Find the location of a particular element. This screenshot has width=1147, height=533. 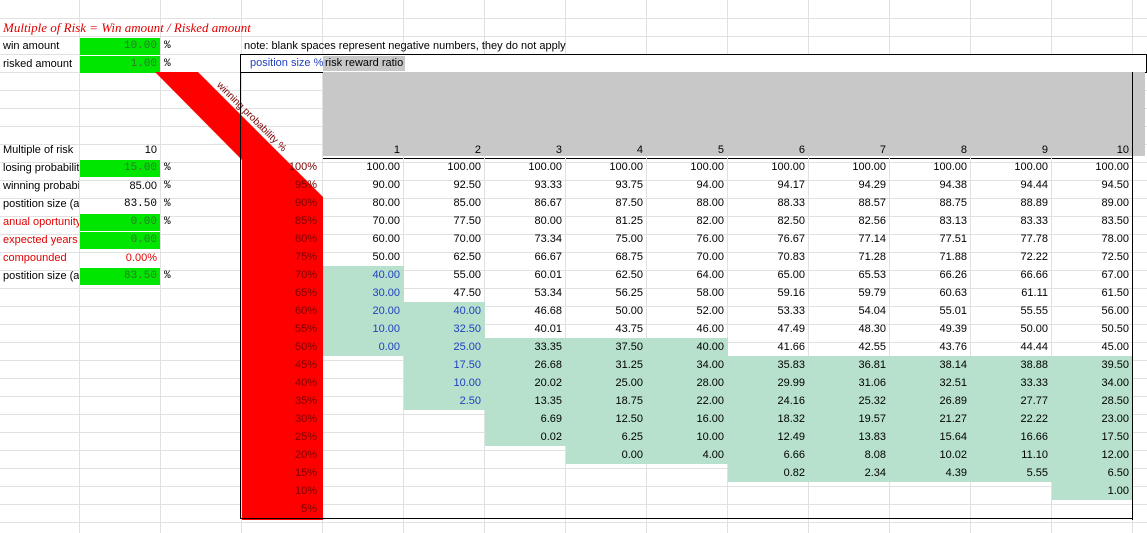

table-cell: 94.17 is located at coordinates (791, 185).